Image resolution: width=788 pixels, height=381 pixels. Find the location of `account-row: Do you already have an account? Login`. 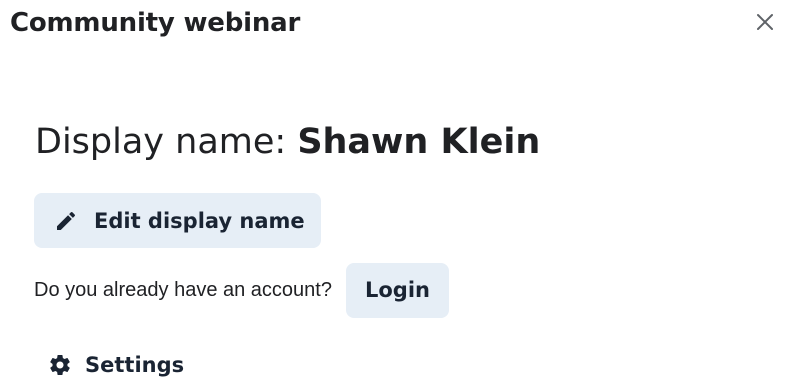

account-row: Do you already have an account? Login is located at coordinates (241, 290).